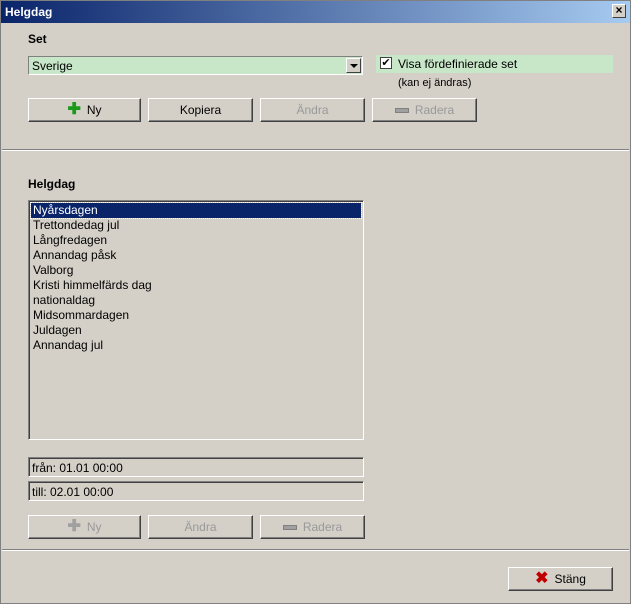  Describe the element at coordinates (542, 578) in the screenshot. I see `x-icon: ✖` at that location.